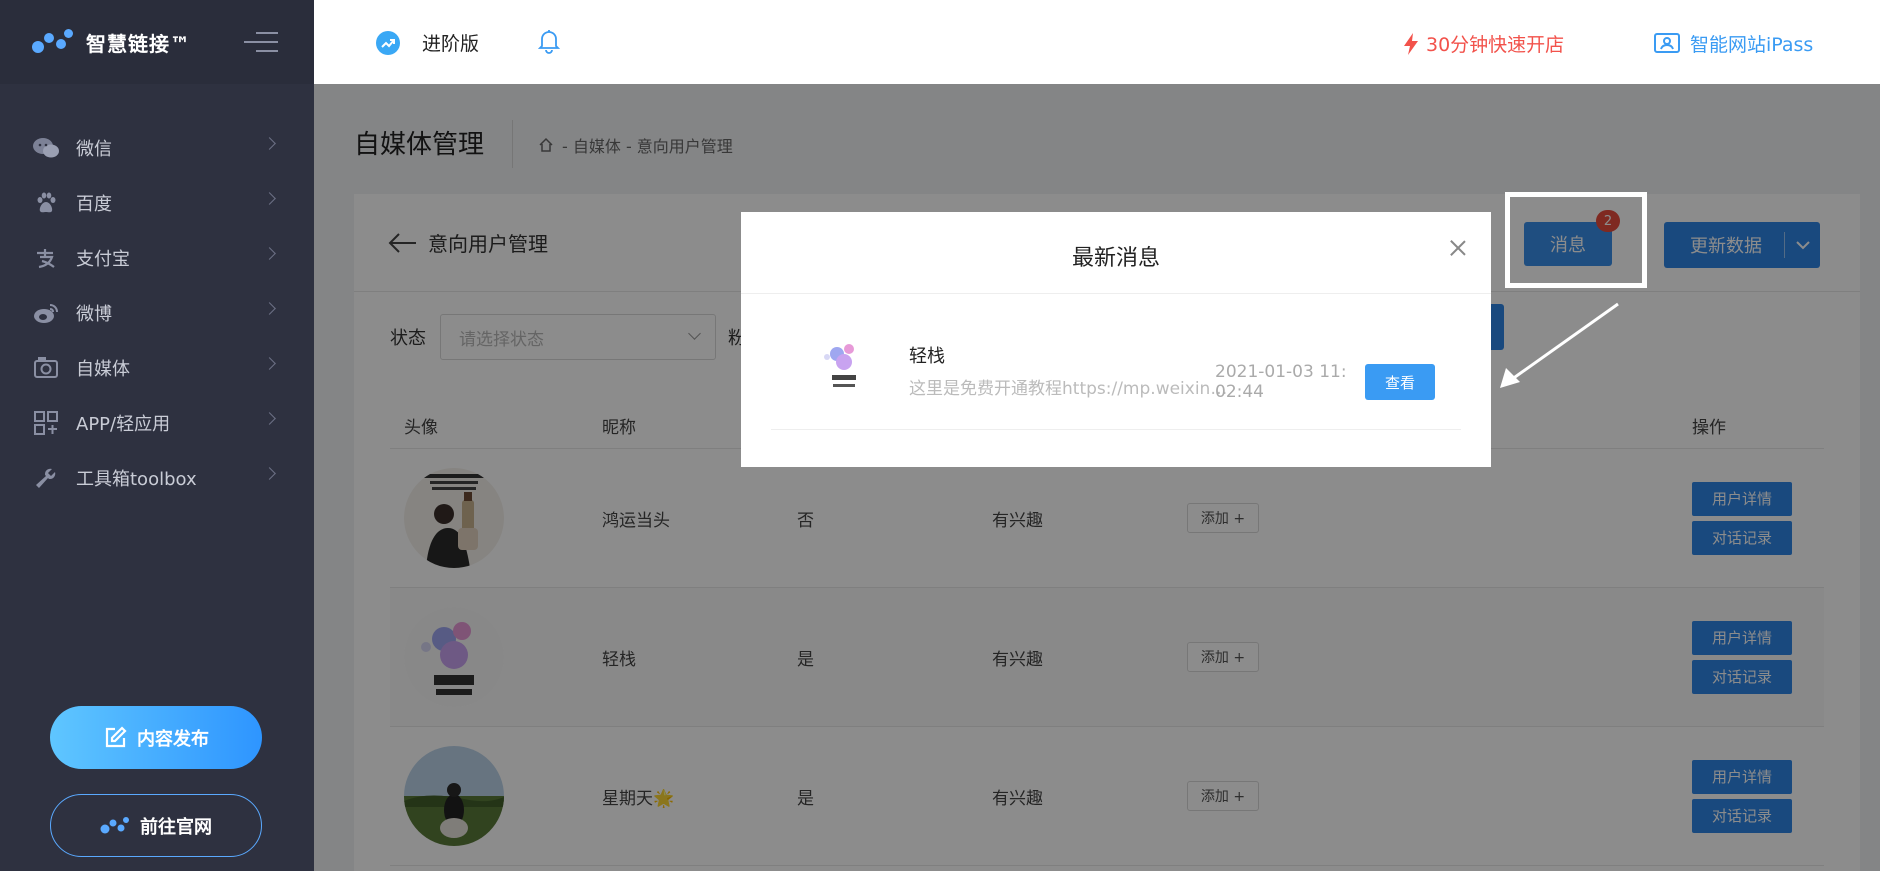 This screenshot has width=1880, height=871. What do you see at coordinates (103, 259) in the screenshot?
I see `sidebar-item-label: 支付宝` at bounding box center [103, 259].